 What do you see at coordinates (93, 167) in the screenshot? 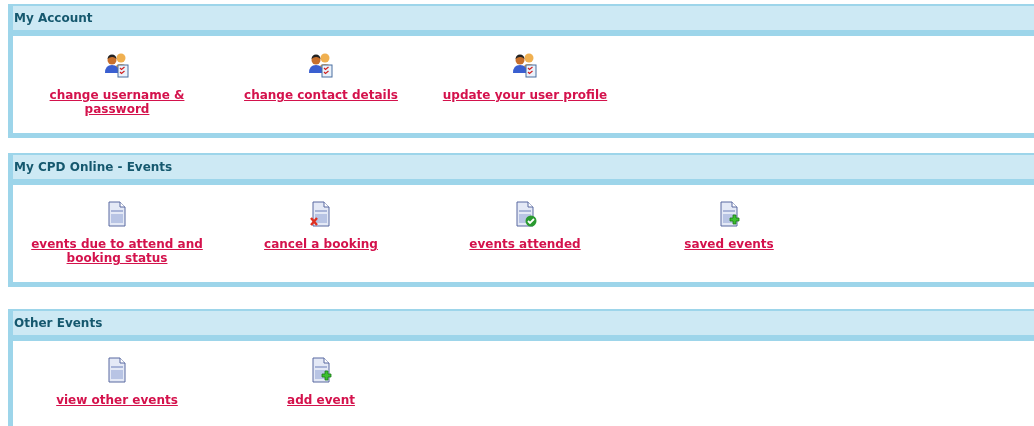
I see `panel-title: My CPD Online - Events` at bounding box center [93, 167].